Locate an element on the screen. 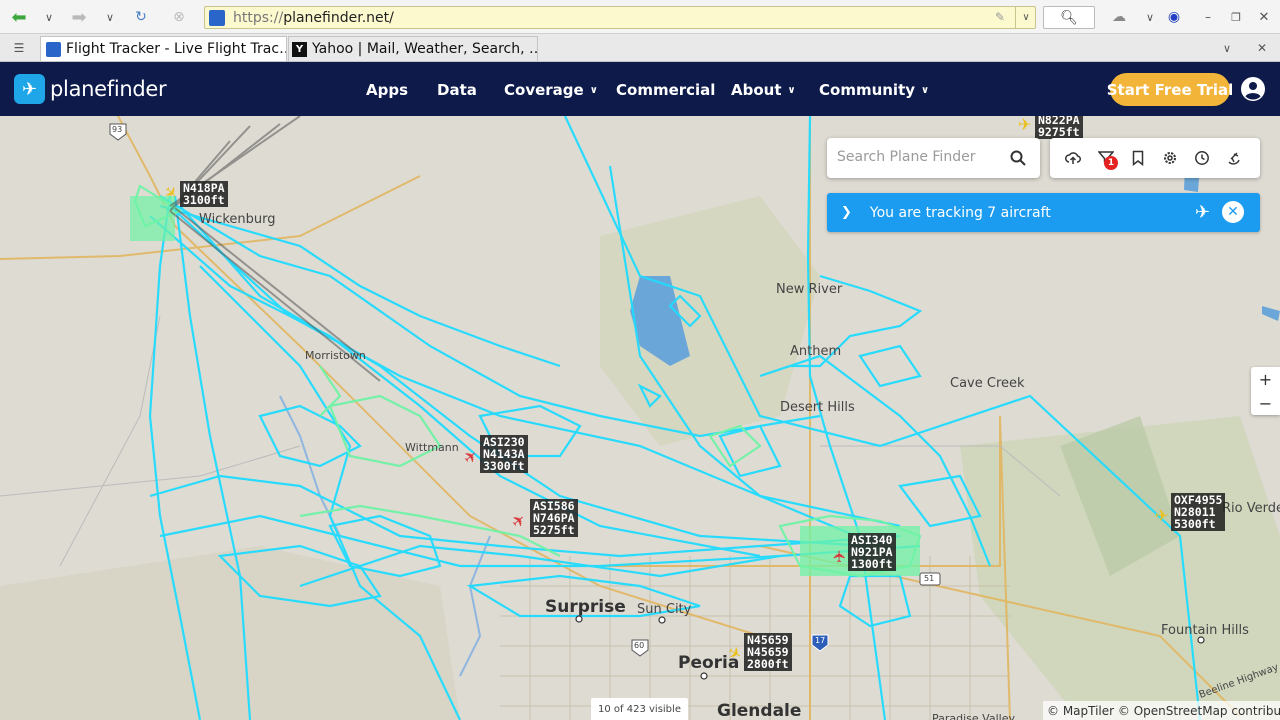 This screenshot has height=720, width=1280. nav-label: About is located at coordinates (756, 90).